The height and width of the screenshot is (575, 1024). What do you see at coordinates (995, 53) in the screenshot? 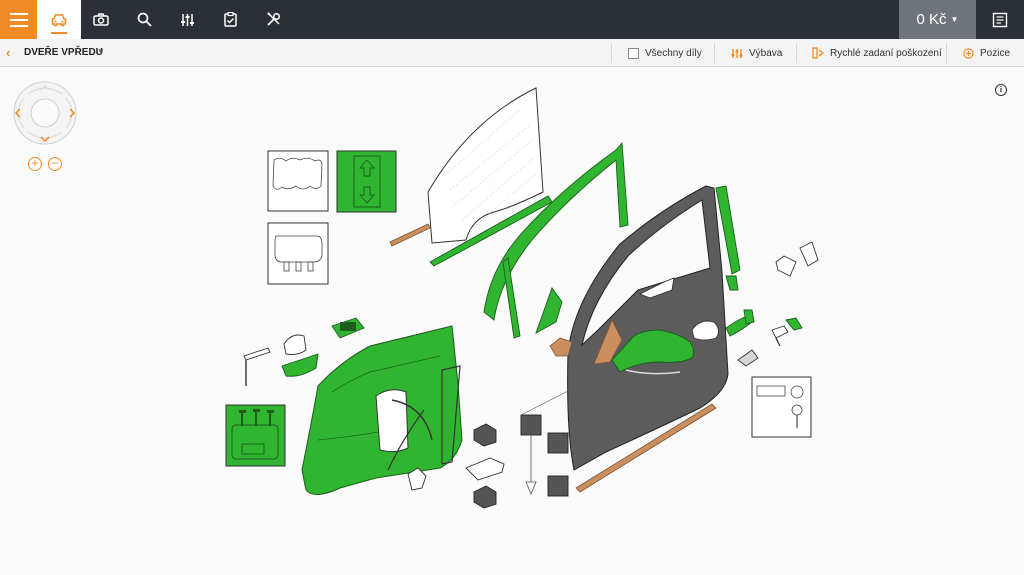
I see `position-label: Pozice` at bounding box center [995, 53].